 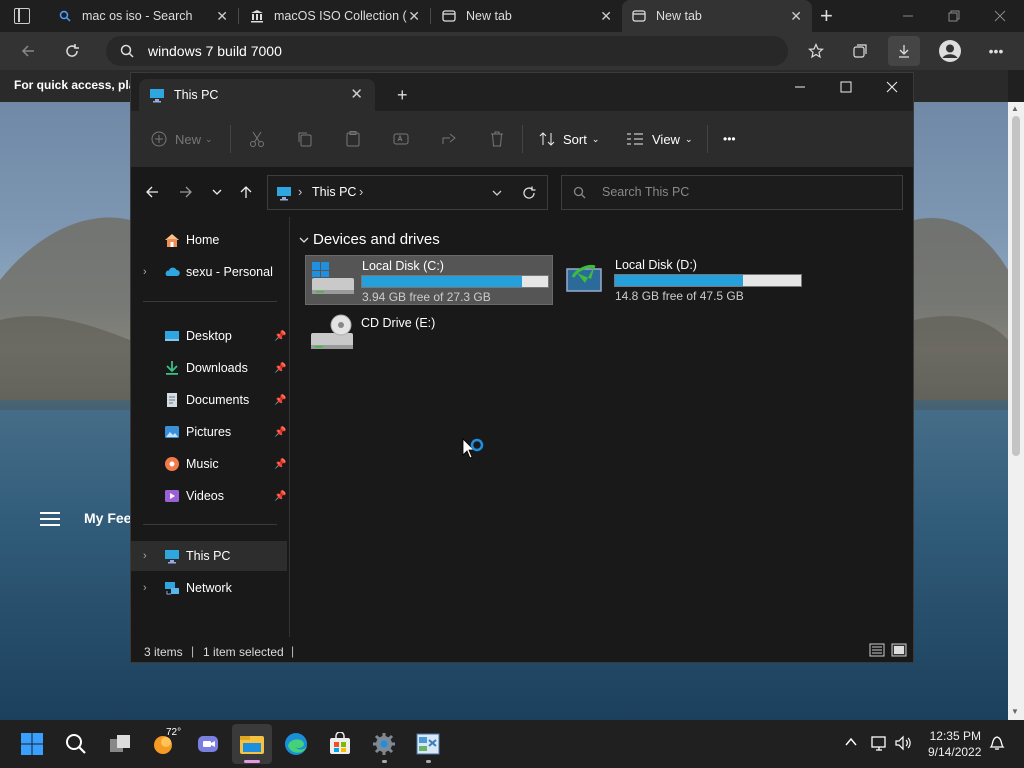 What do you see at coordinates (238, 16) in the screenshot?
I see `tab-divider` at bounding box center [238, 16].